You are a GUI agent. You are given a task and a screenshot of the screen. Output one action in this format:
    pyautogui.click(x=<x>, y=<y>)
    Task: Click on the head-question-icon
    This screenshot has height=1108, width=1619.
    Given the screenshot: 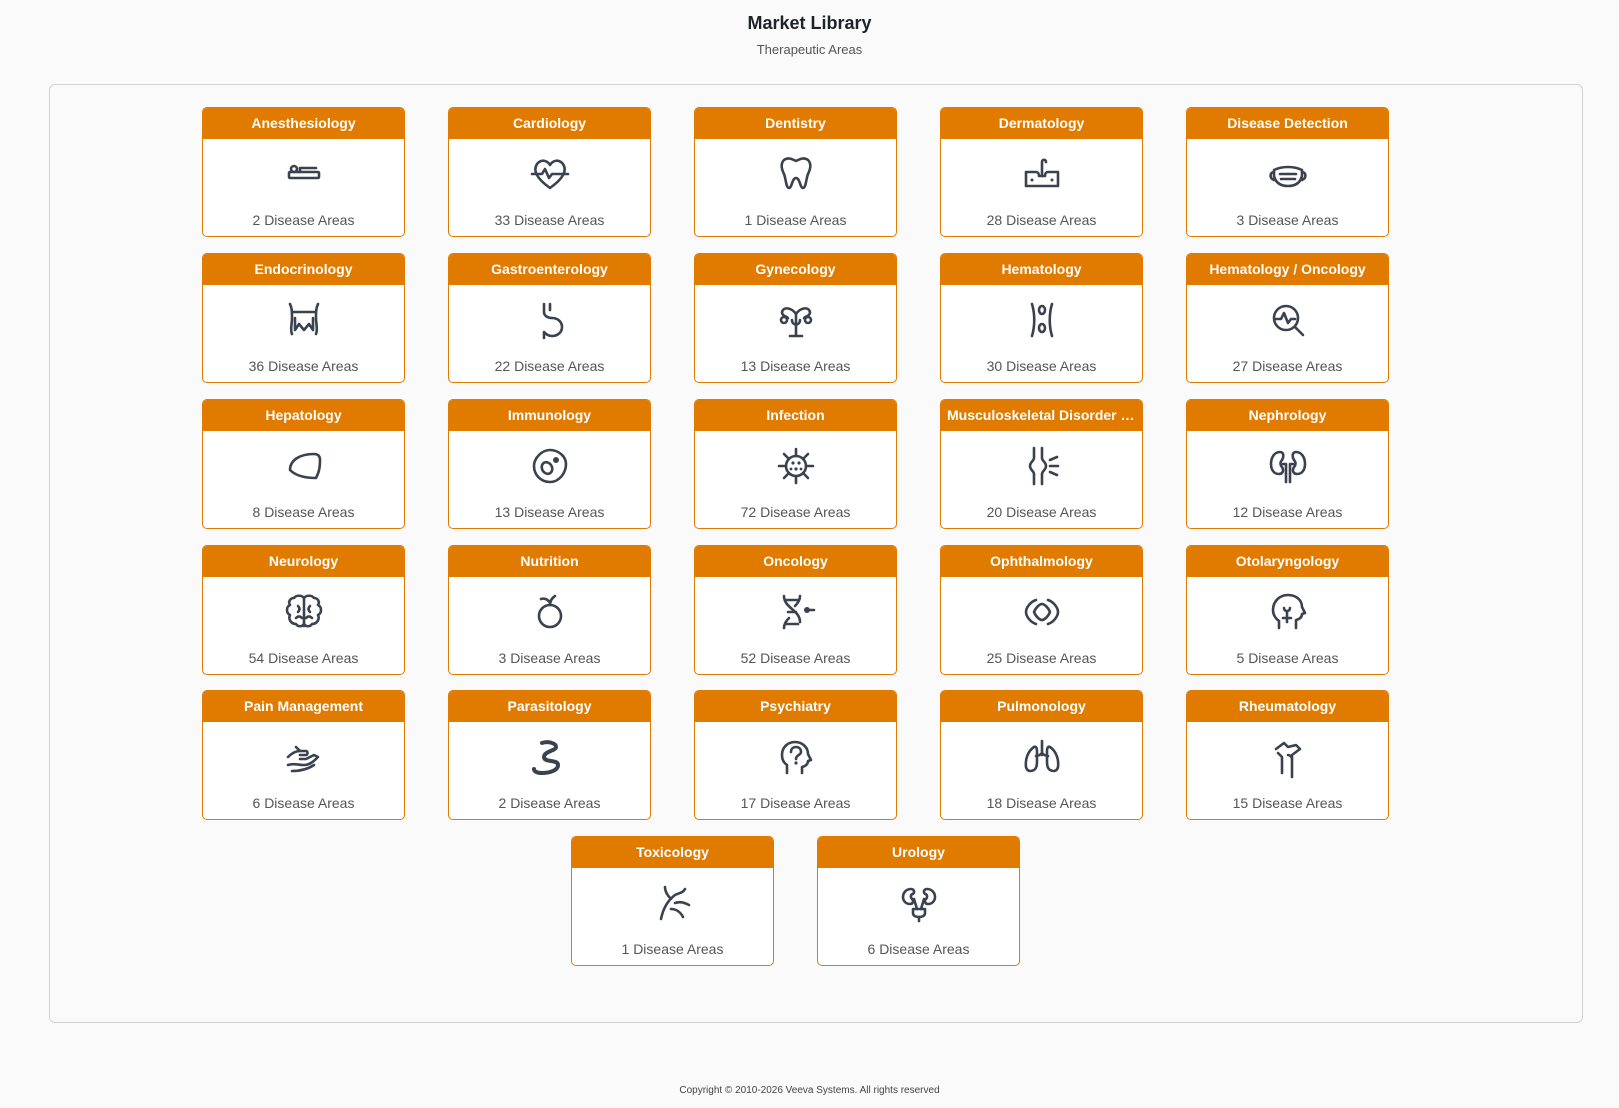 What is the action you would take?
    pyautogui.click(x=796, y=757)
    